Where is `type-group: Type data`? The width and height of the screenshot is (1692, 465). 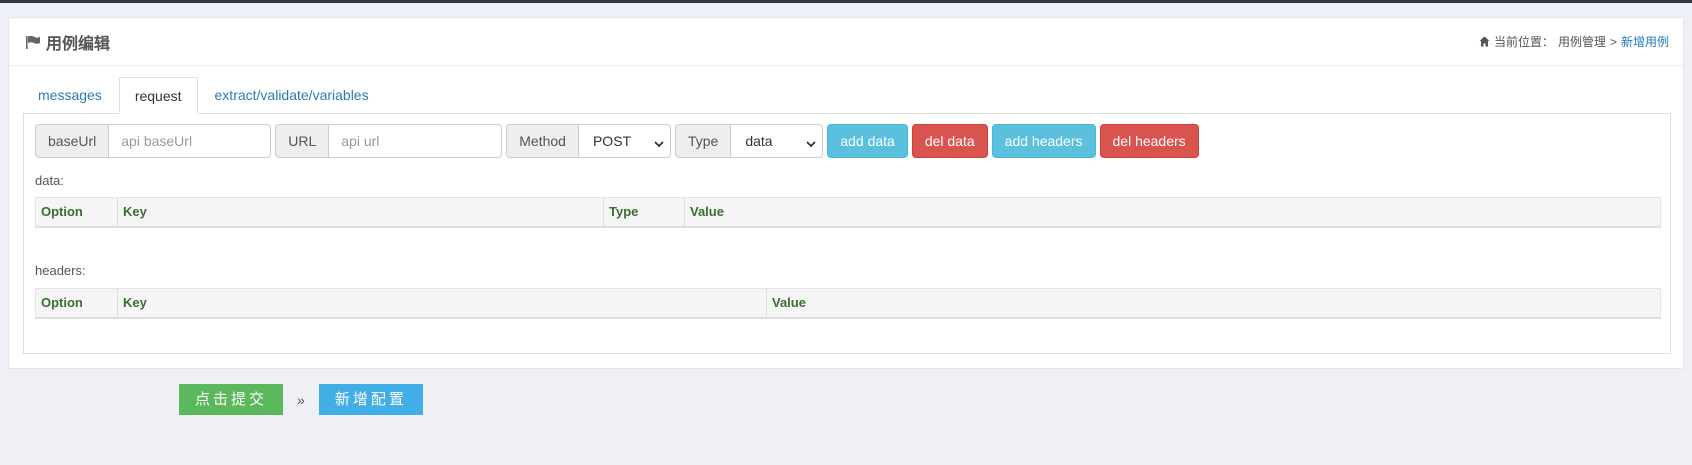 type-group: Type data is located at coordinates (749, 141).